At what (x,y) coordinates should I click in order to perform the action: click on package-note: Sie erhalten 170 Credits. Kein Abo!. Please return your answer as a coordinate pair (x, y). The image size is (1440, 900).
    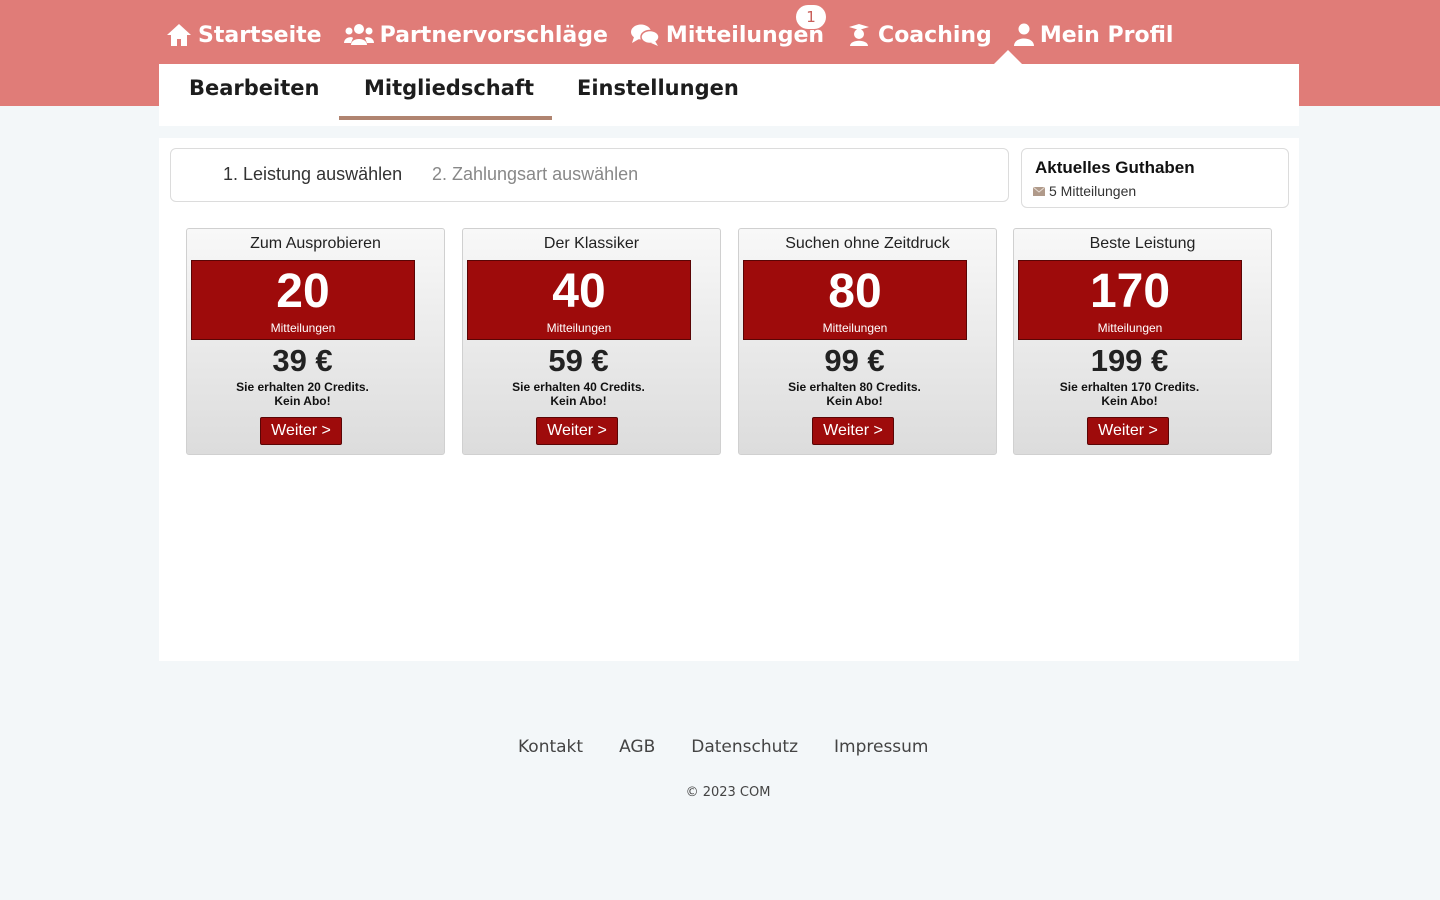
    Looking at the image, I should click on (1129, 394).